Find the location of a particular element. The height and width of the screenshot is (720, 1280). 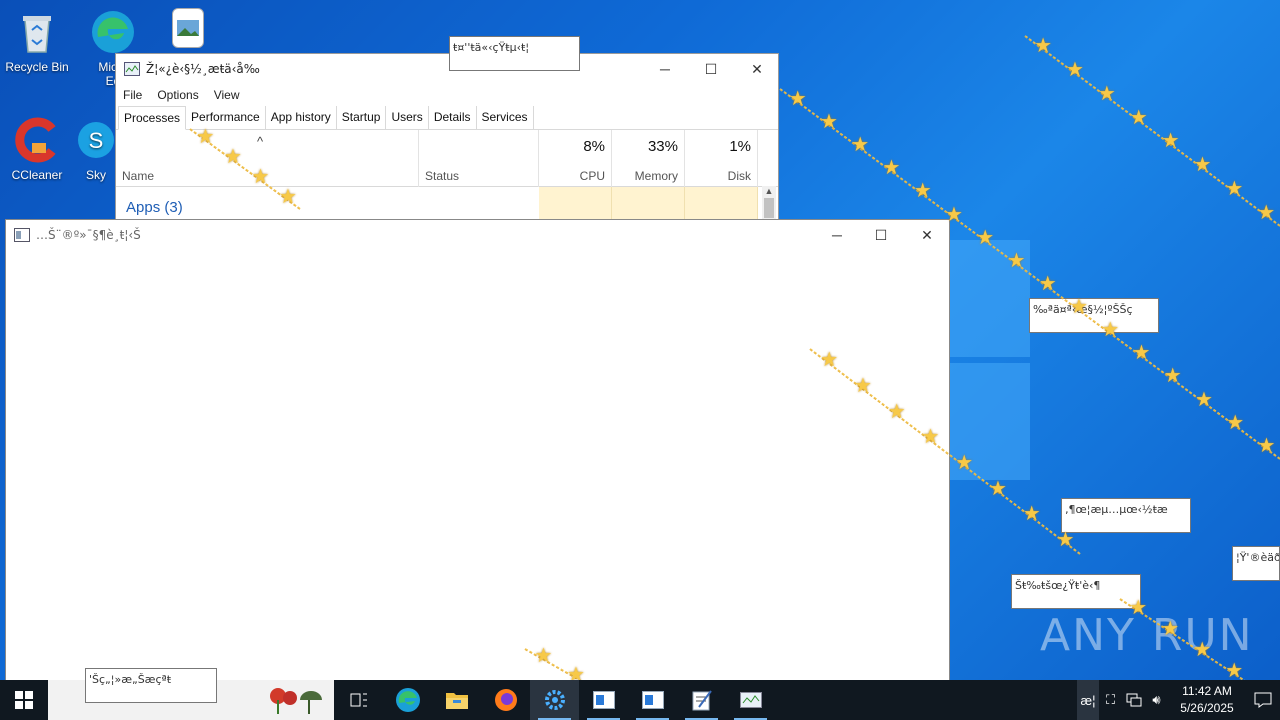

tab-services: Services is located at coordinates (505, 117).